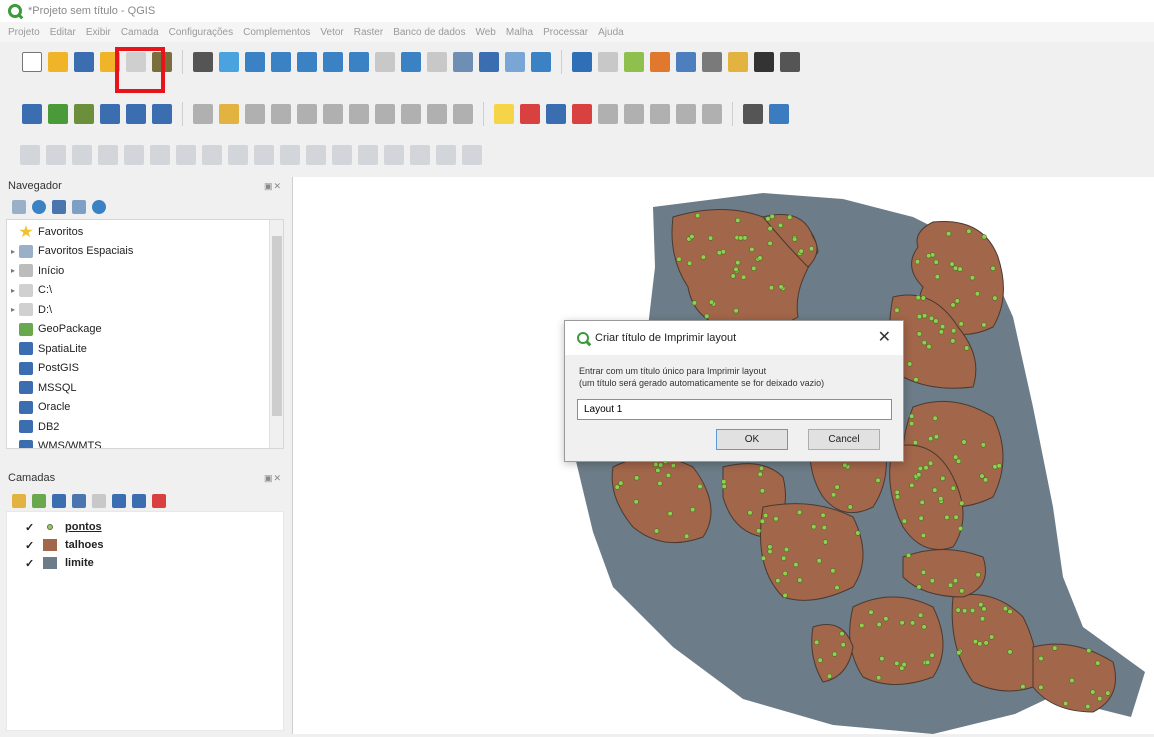  I want to click on label-icon, so click(504, 114).